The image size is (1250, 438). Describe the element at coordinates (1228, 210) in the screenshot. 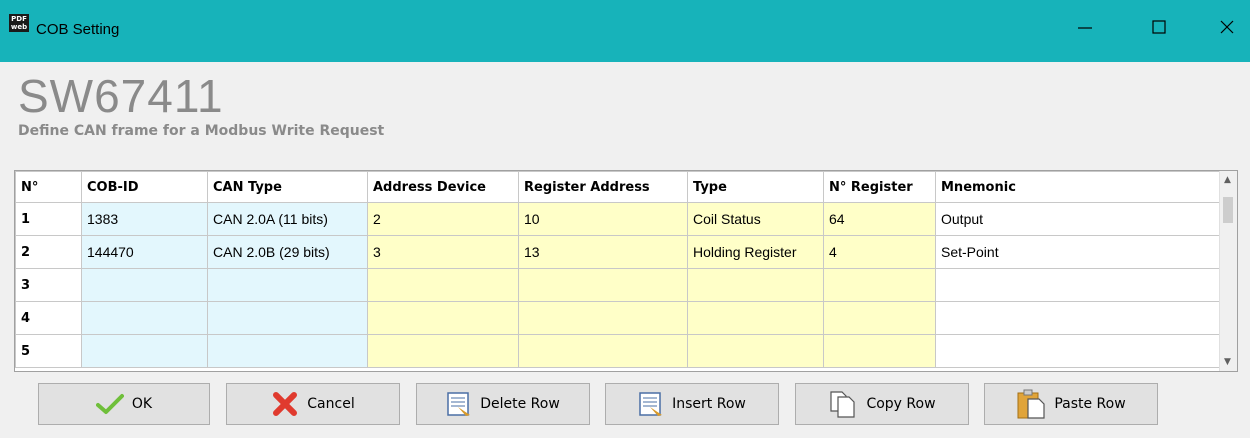

I see `scrollbar-thumb` at that location.